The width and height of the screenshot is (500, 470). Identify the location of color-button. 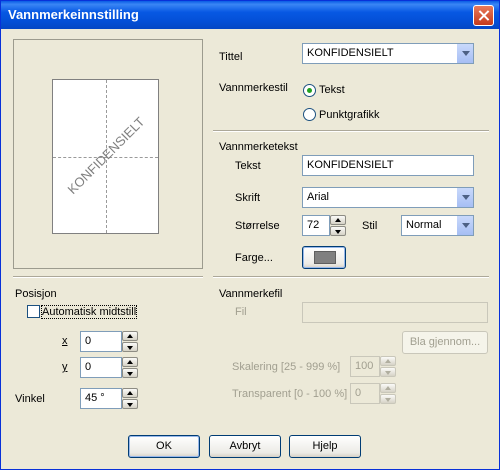
(324, 257).